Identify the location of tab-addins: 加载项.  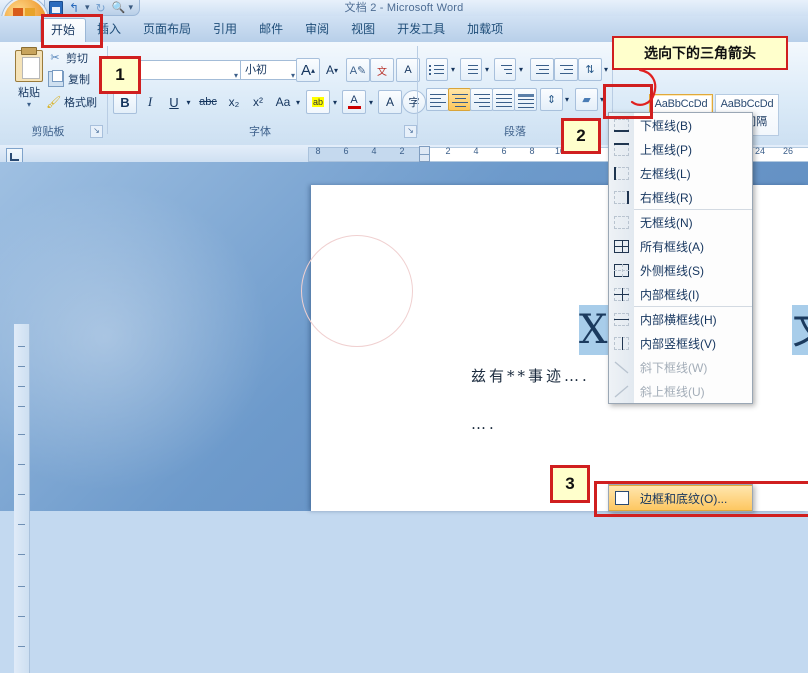
(485, 29).